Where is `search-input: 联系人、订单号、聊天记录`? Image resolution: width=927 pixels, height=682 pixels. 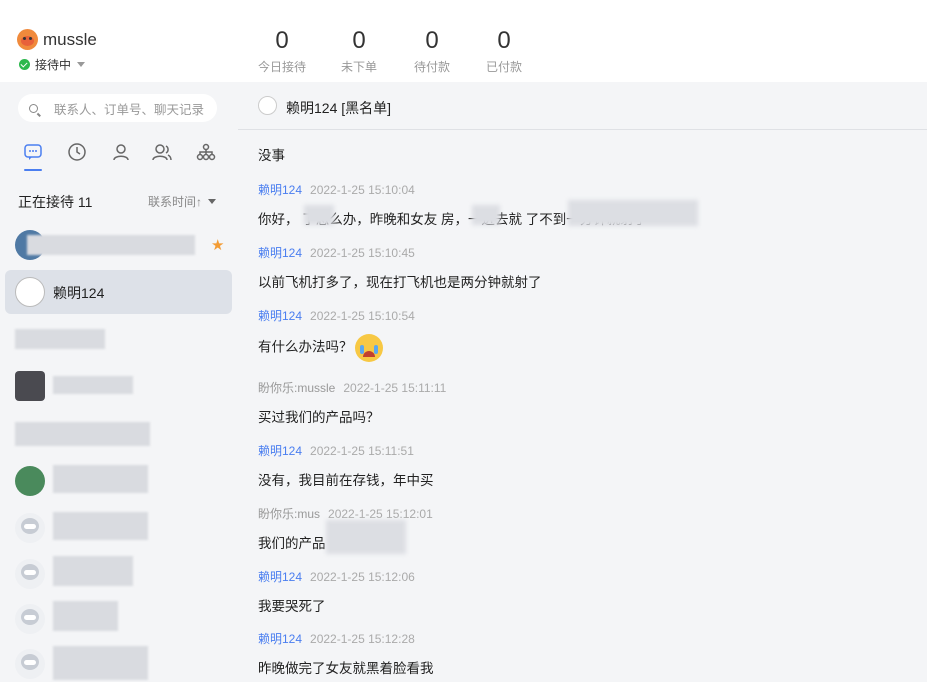 search-input: 联系人、订单号、聊天记录 is located at coordinates (117, 108).